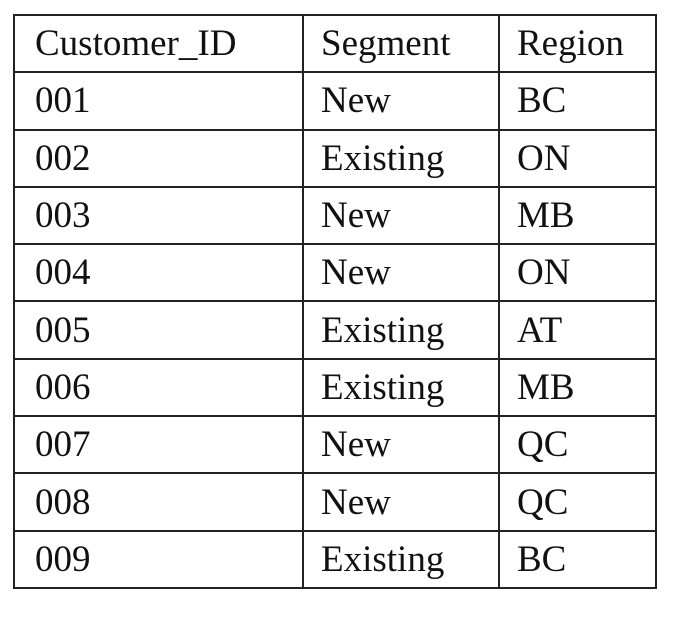 The width and height of the screenshot is (676, 625). What do you see at coordinates (158, 445) in the screenshot?
I see `cell-customer-id: 007` at bounding box center [158, 445].